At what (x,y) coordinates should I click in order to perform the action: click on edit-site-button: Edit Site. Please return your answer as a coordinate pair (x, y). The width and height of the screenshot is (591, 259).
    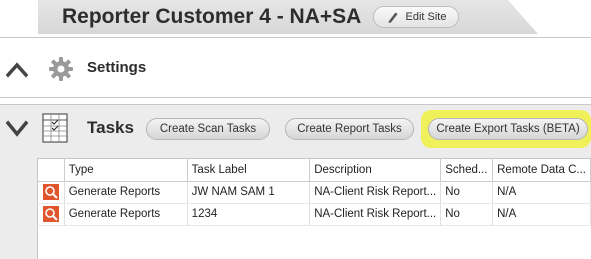
    Looking at the image, I should click on (416, 17).